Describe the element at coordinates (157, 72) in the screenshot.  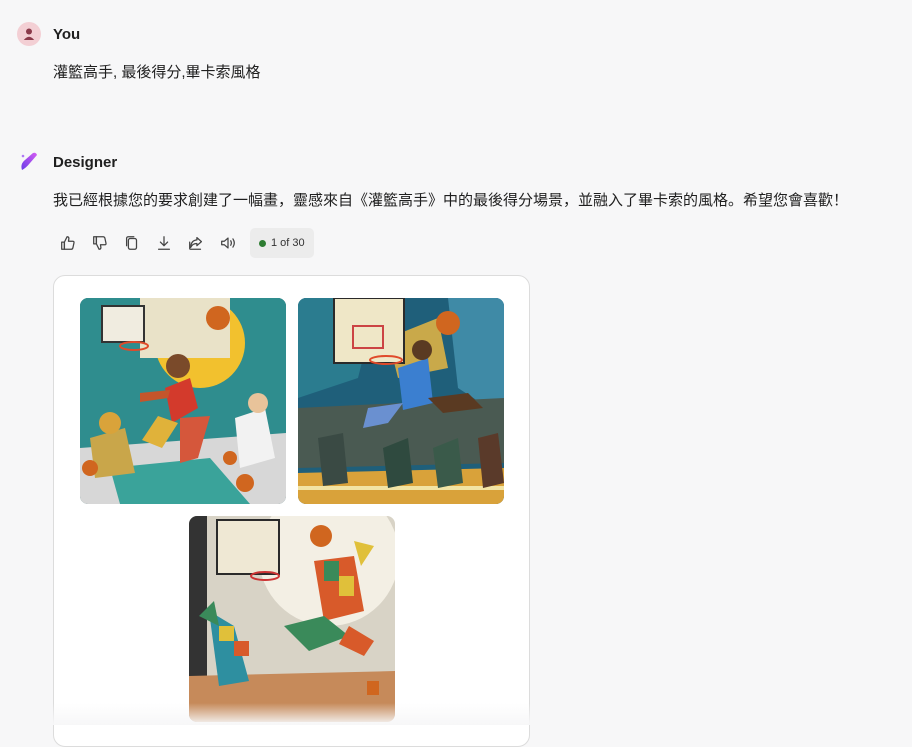
I see `user-message-text: 灌籃高手, 最後得分,畢卡索風格` at that location.